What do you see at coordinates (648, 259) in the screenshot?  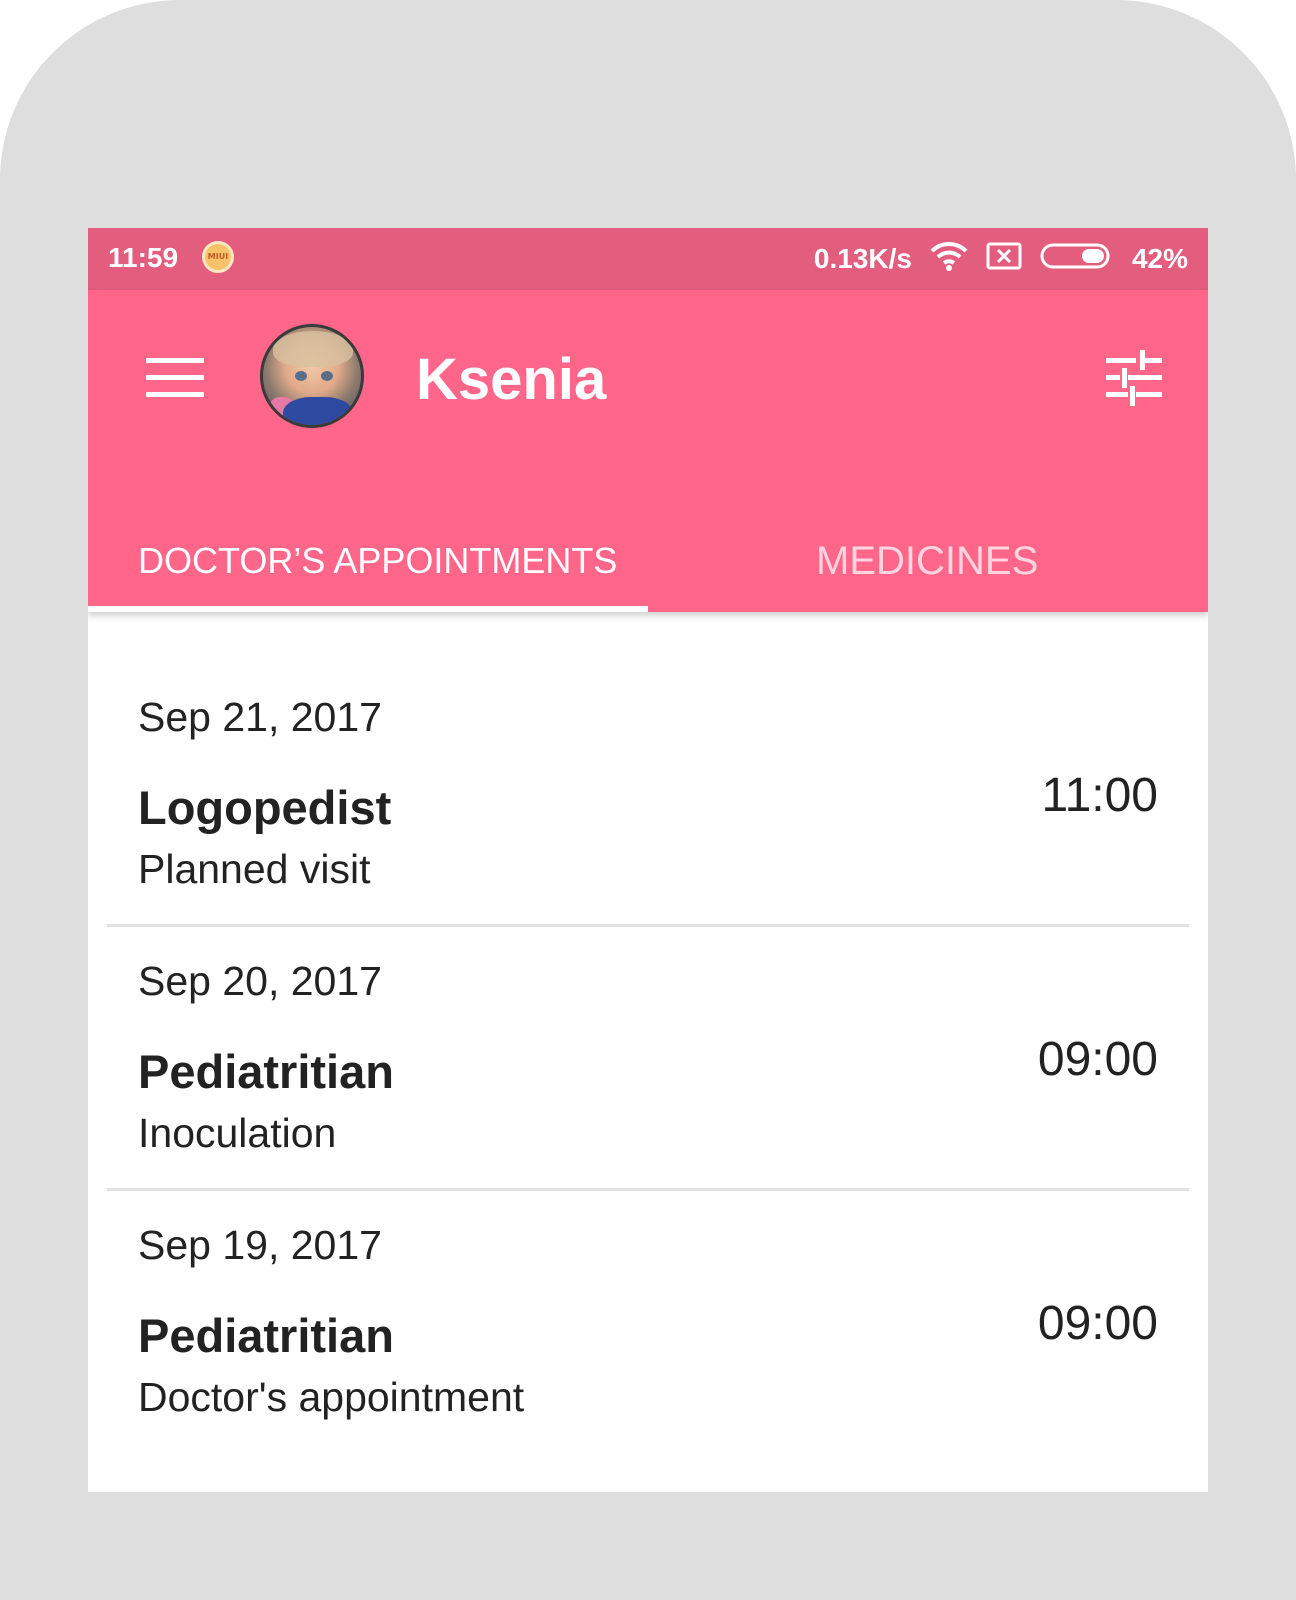 I see `status-bar: 11:59 MIUI 0.13K/s 42%` at bounding box center [648, 259].